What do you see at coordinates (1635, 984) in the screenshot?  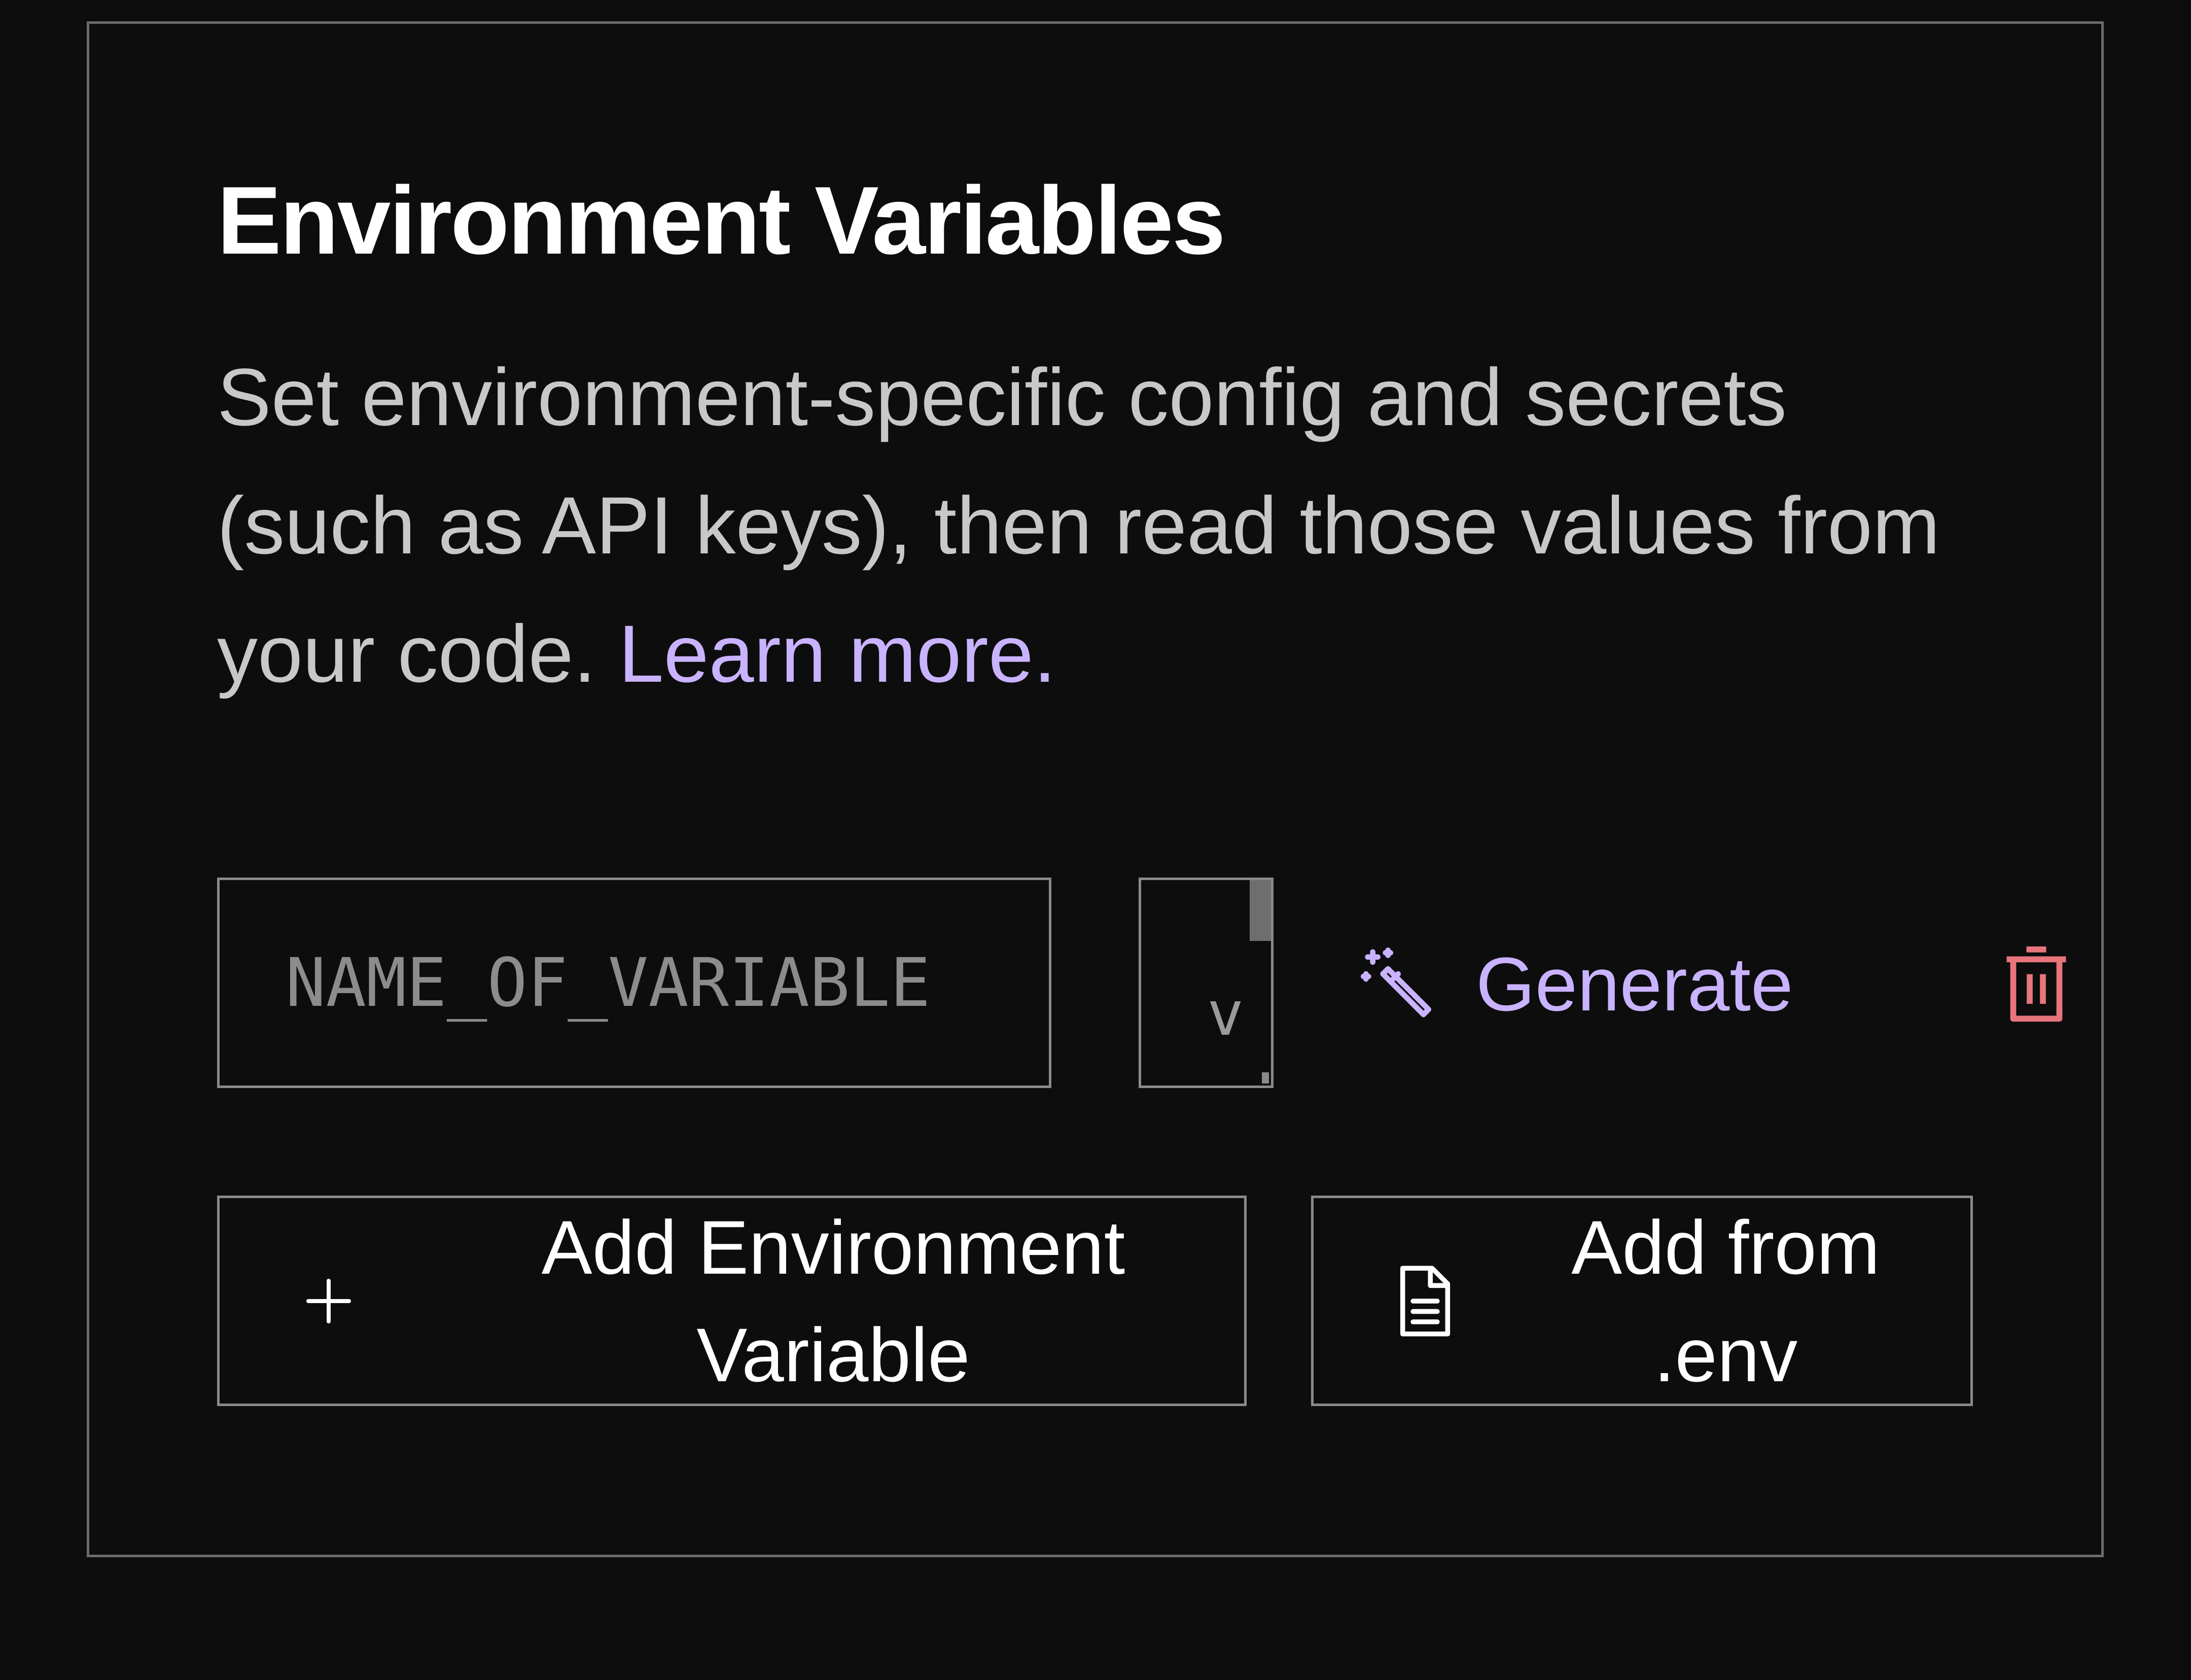 I see `generate-label: Generate` at bounding box center [1635, 984].